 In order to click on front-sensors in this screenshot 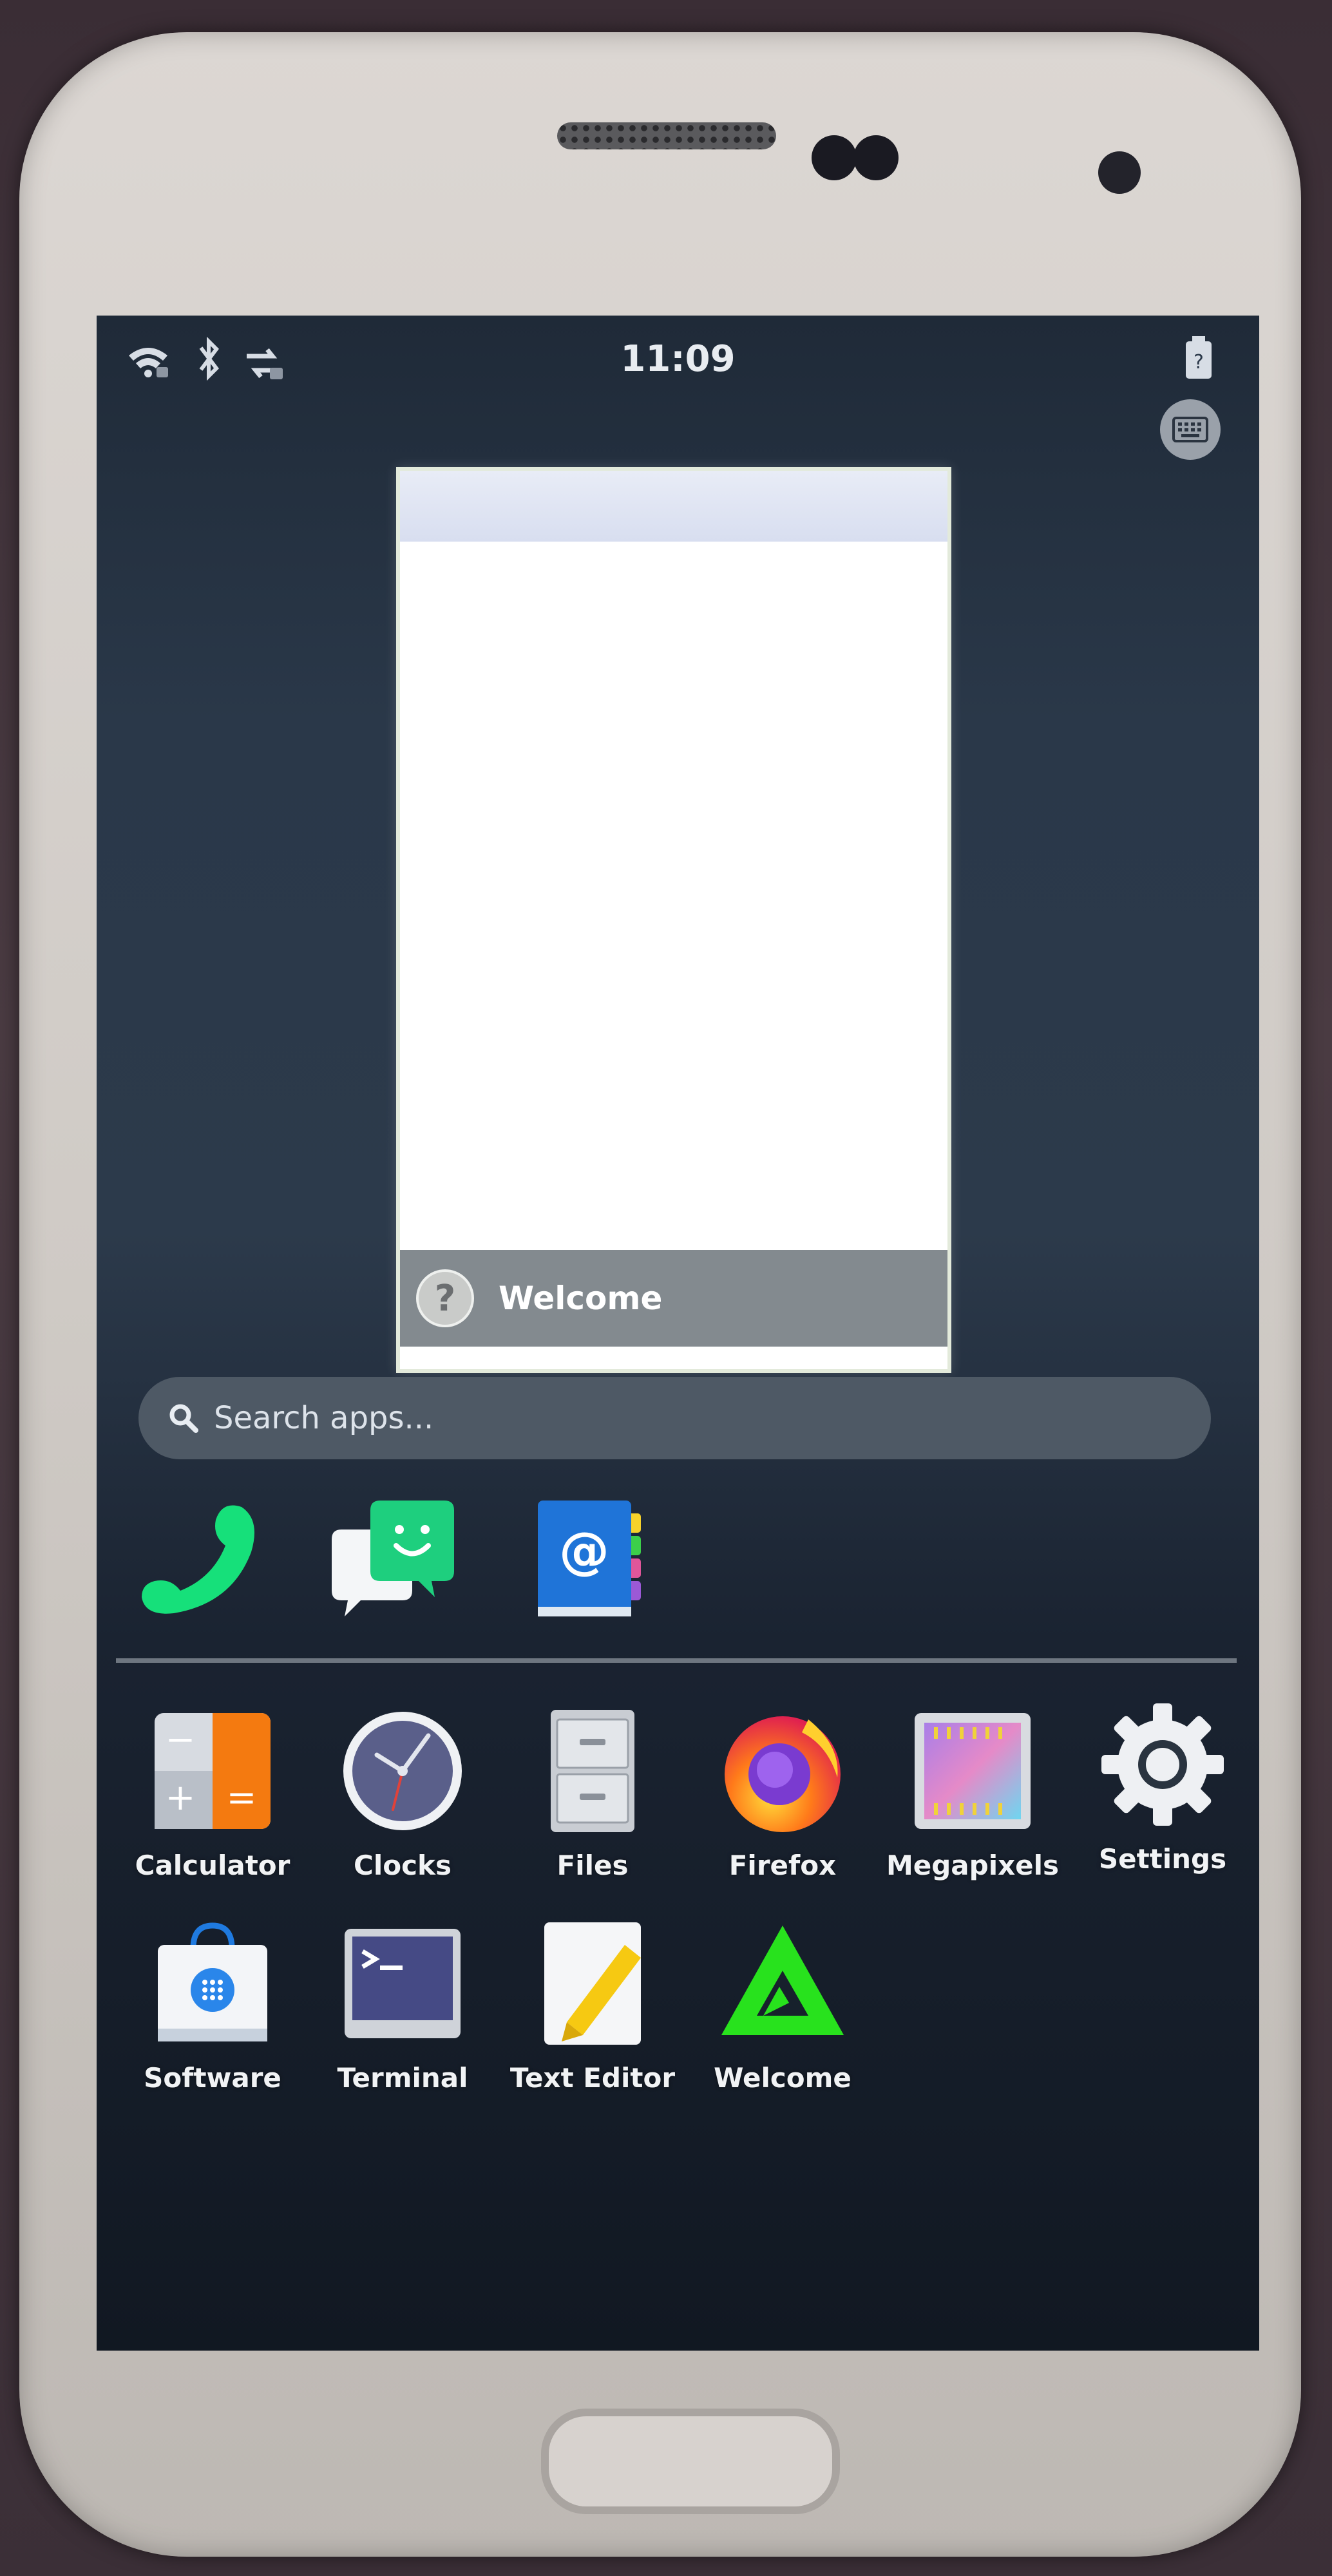, I will do `click(857, 157)`.